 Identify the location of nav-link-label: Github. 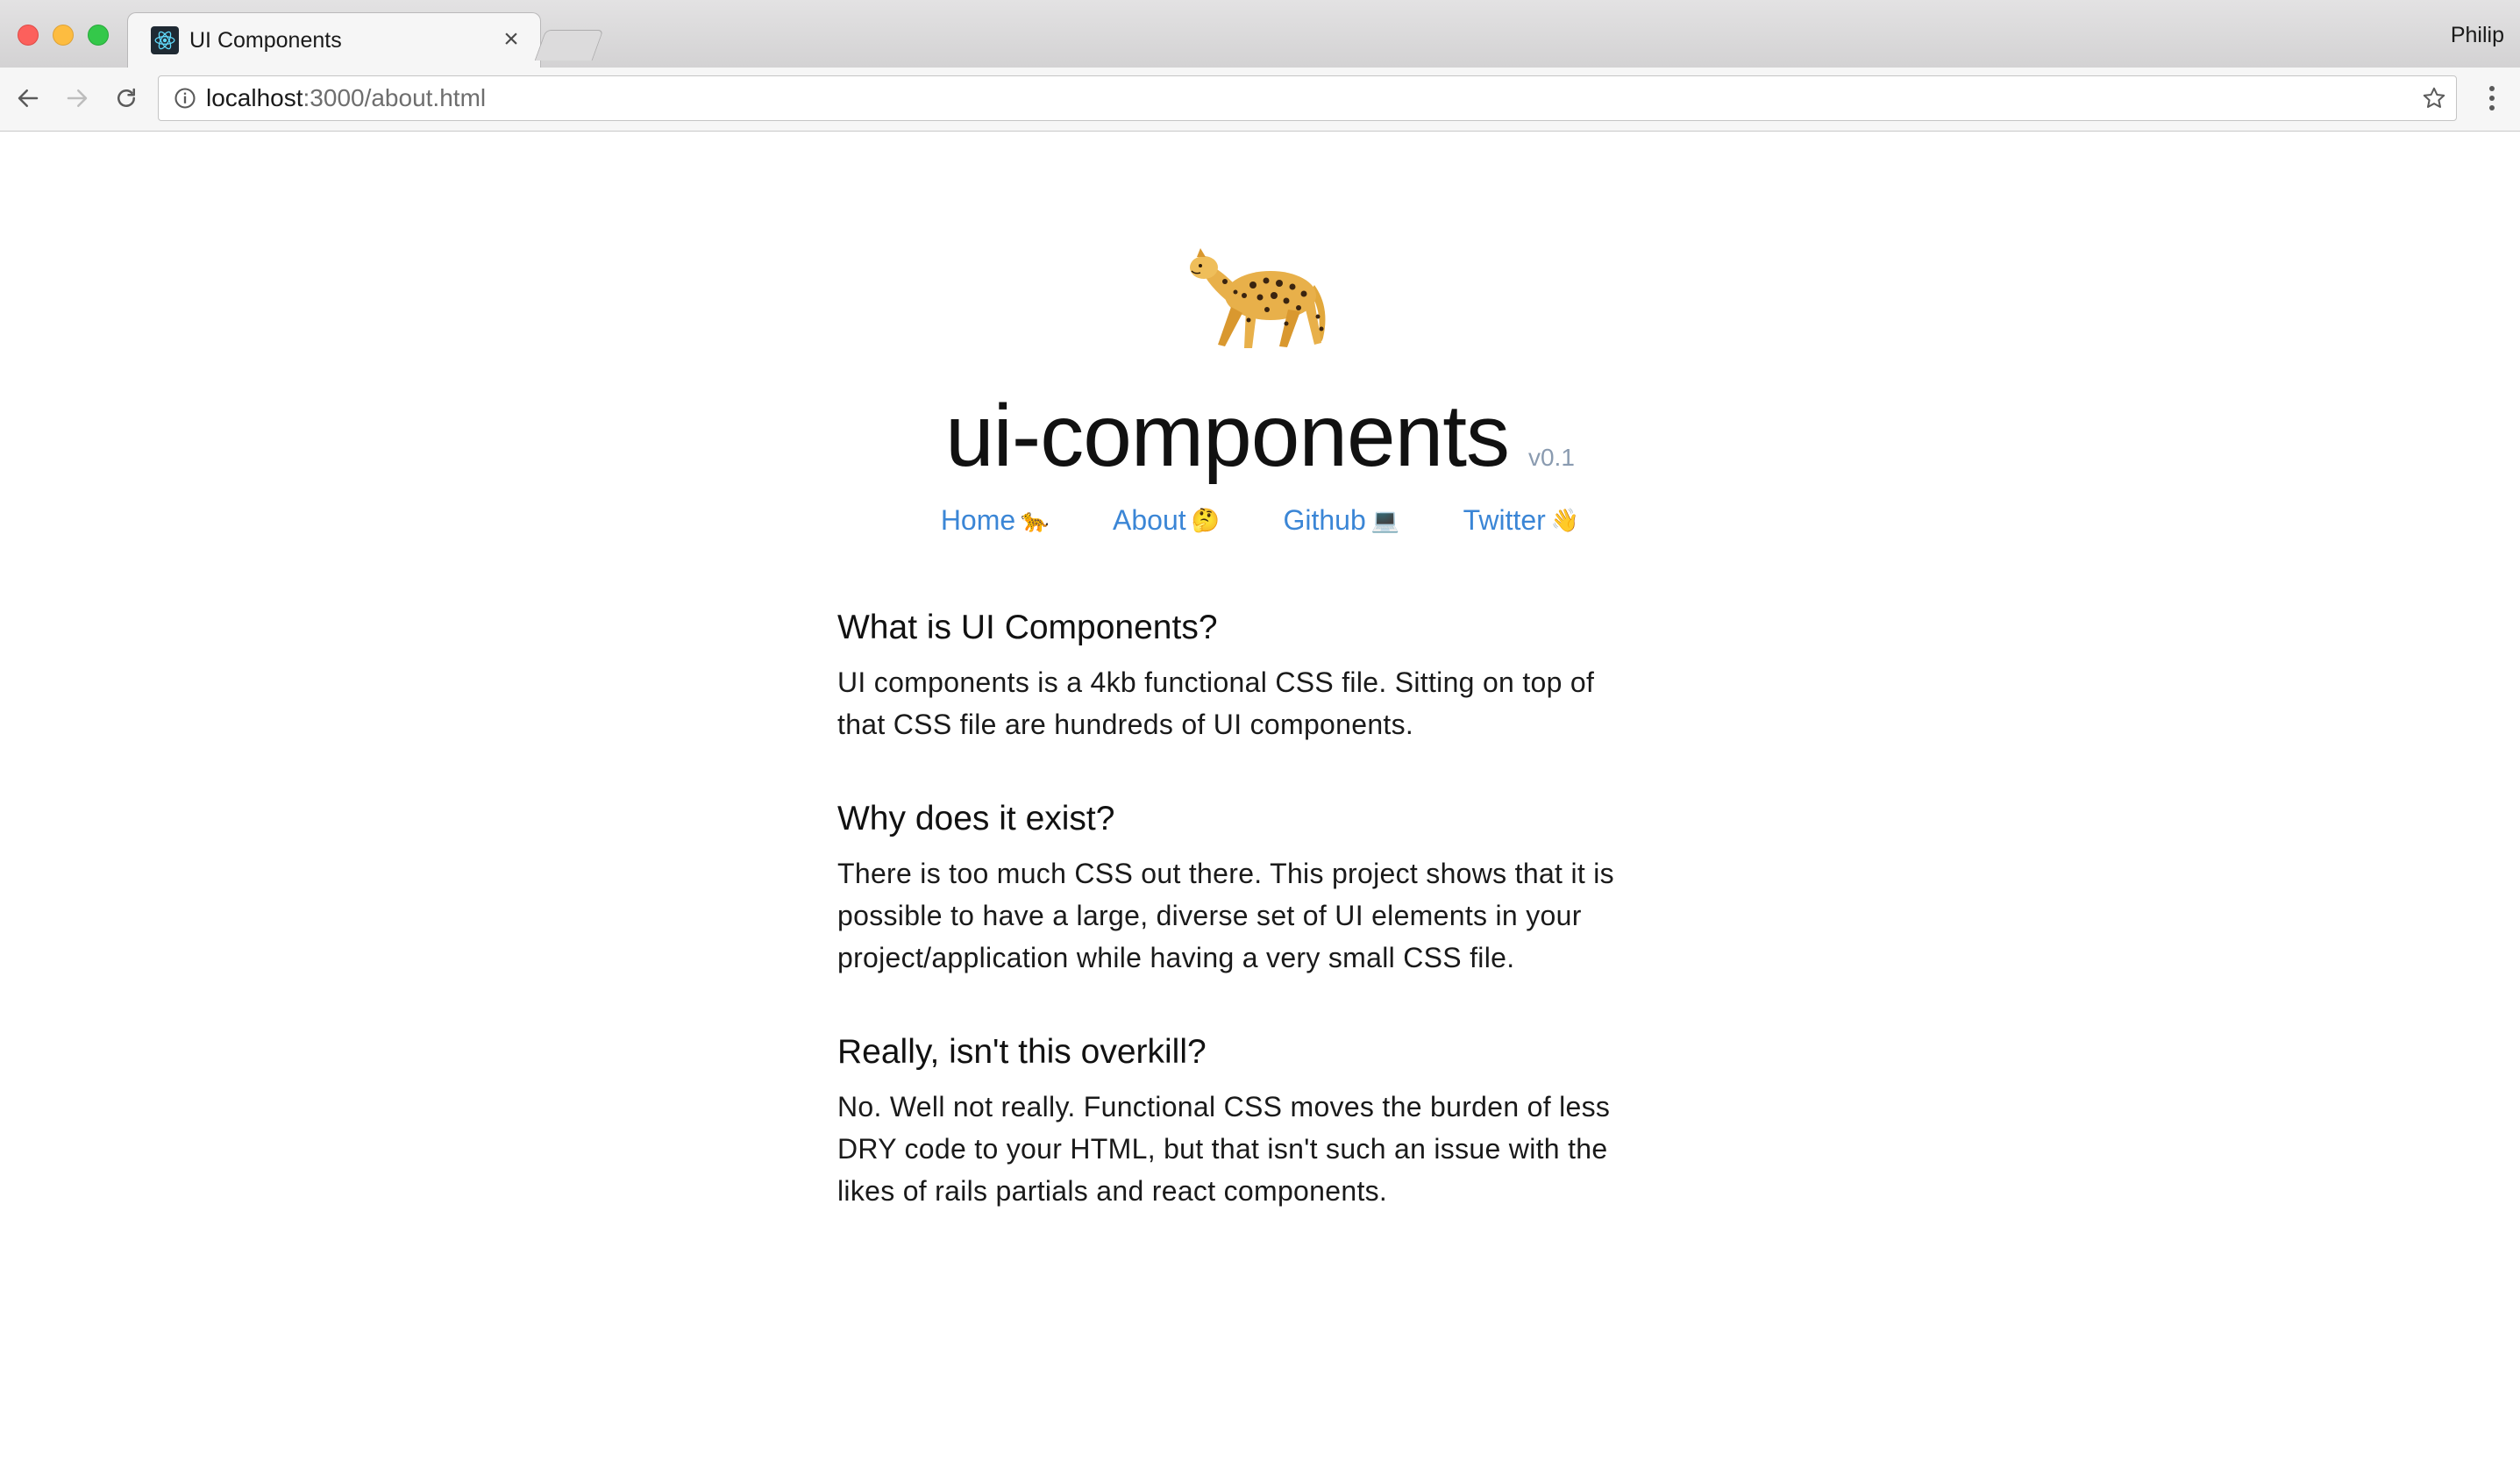
(1324, 520).